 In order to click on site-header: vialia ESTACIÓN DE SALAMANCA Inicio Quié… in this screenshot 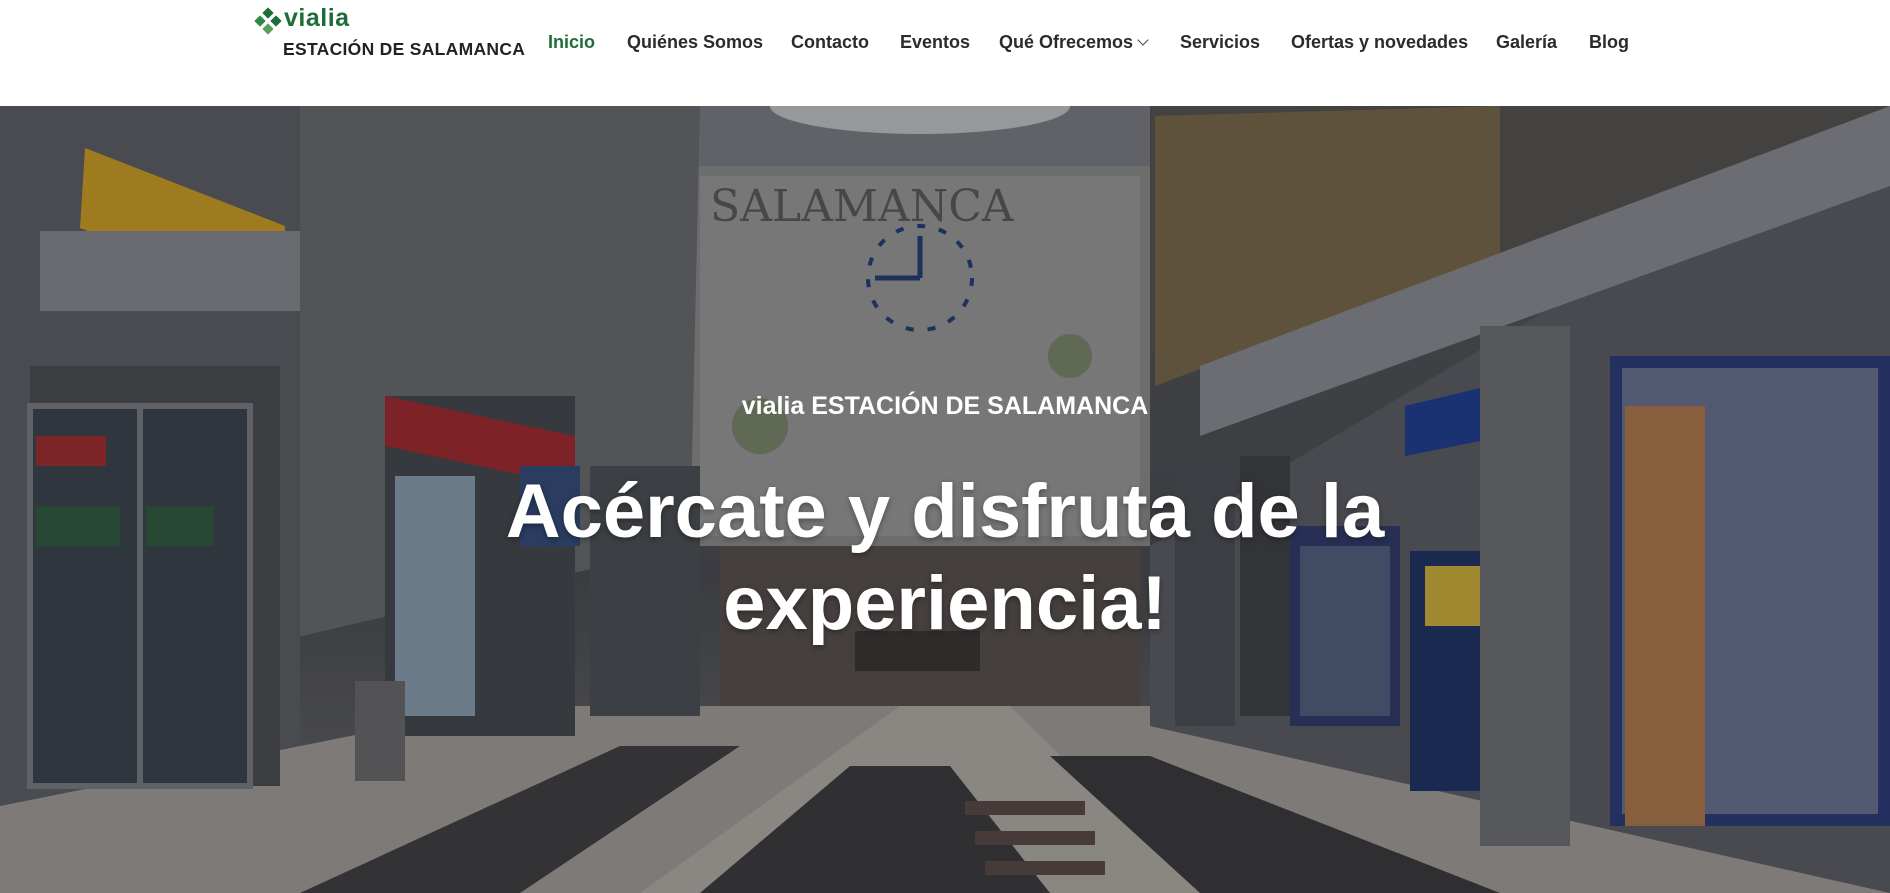, I will do `click(945, 53)`.